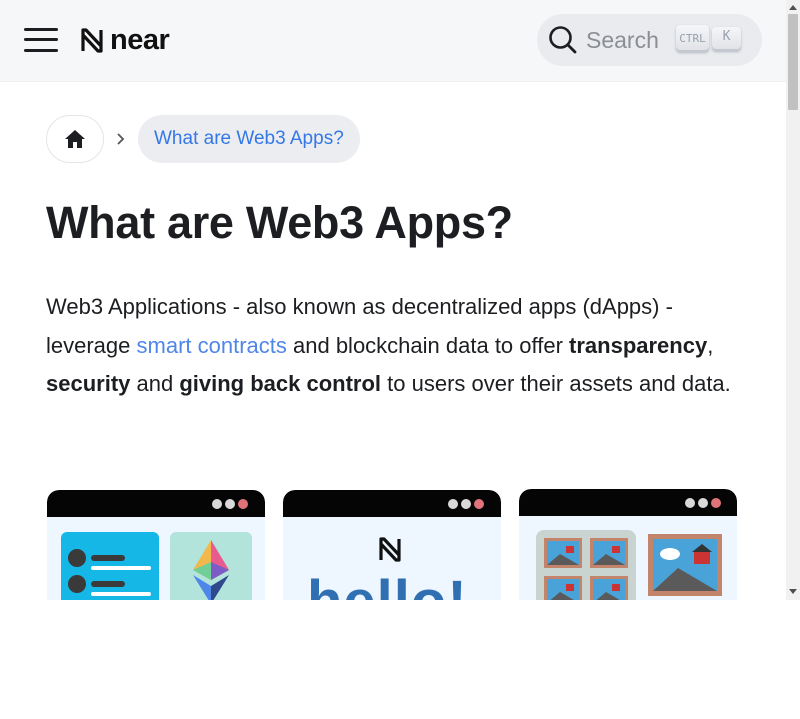 This screenshot has width=800, height=719. What do you see at coordinates (279, 222) in the screenshot?
I see `page-title: What are Web3 Apps?` at bounding box center [279, 222].